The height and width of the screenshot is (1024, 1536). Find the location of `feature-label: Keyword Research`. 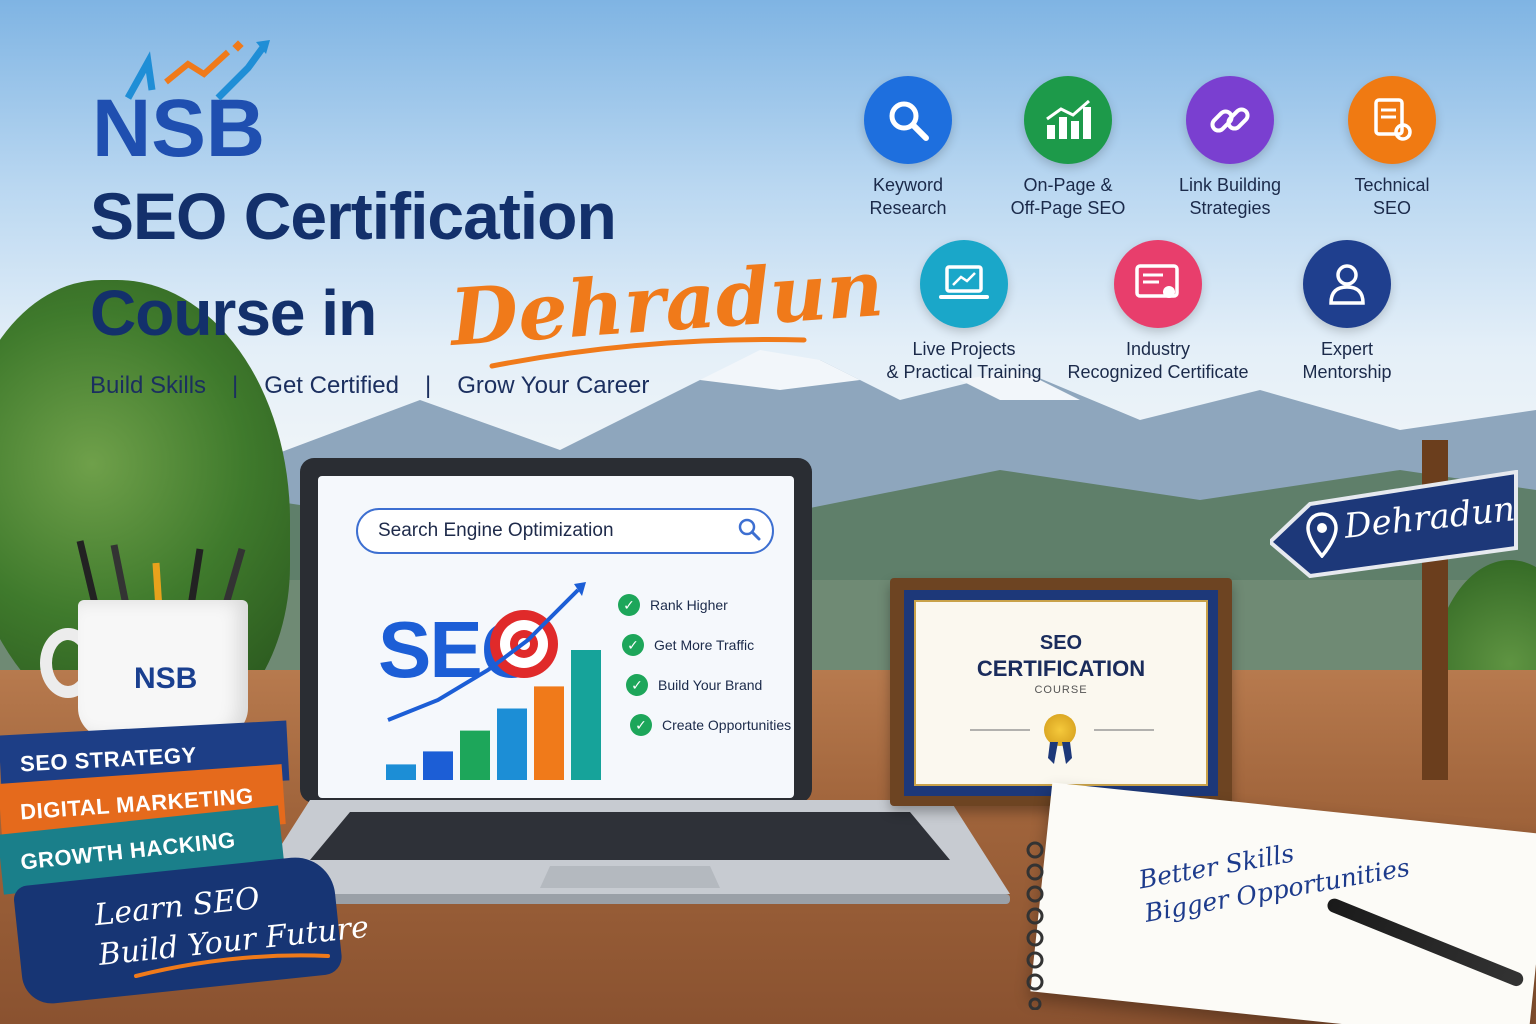

feature-label: Keyword Research is located at coordinates (908, 196).